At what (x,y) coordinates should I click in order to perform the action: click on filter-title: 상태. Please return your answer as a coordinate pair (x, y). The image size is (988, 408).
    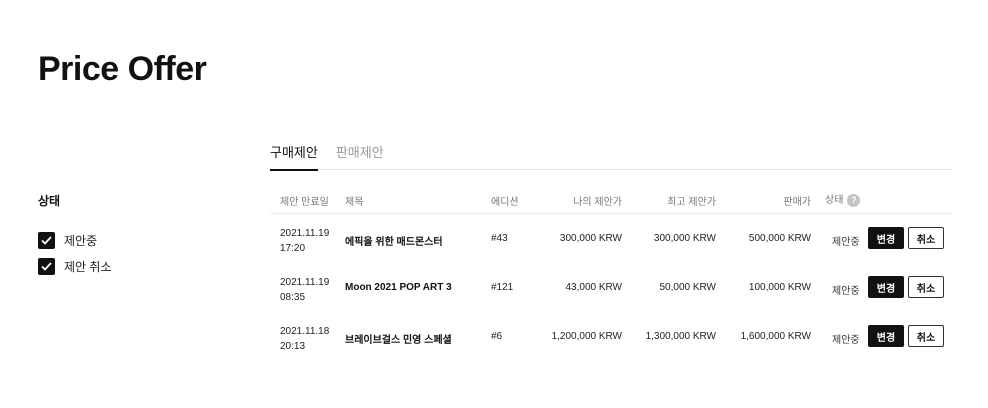
    Looking at the image, I should click on (49, 201).